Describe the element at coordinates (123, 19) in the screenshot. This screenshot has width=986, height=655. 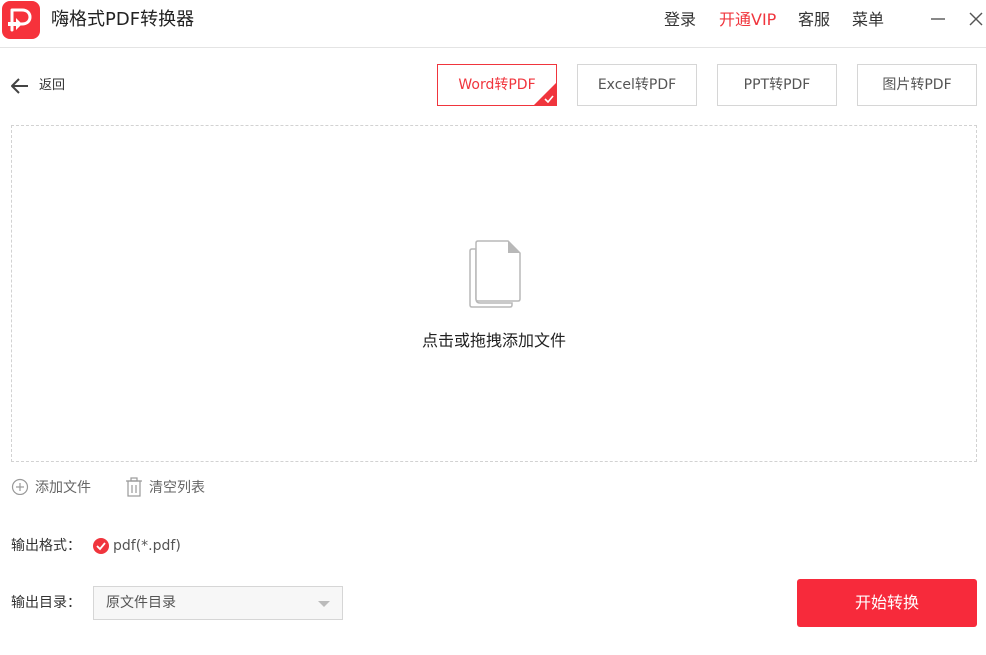
I see `app-title: 嗨格式PDF转换器` at that location.